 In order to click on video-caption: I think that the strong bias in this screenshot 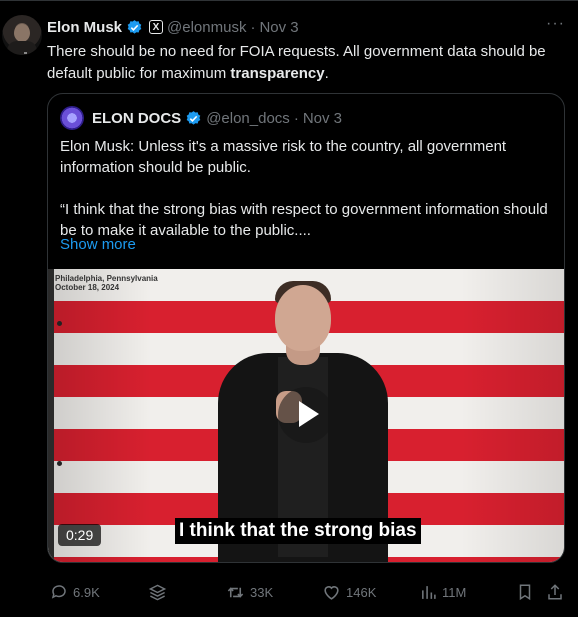, I will do `click(298, 531)`.